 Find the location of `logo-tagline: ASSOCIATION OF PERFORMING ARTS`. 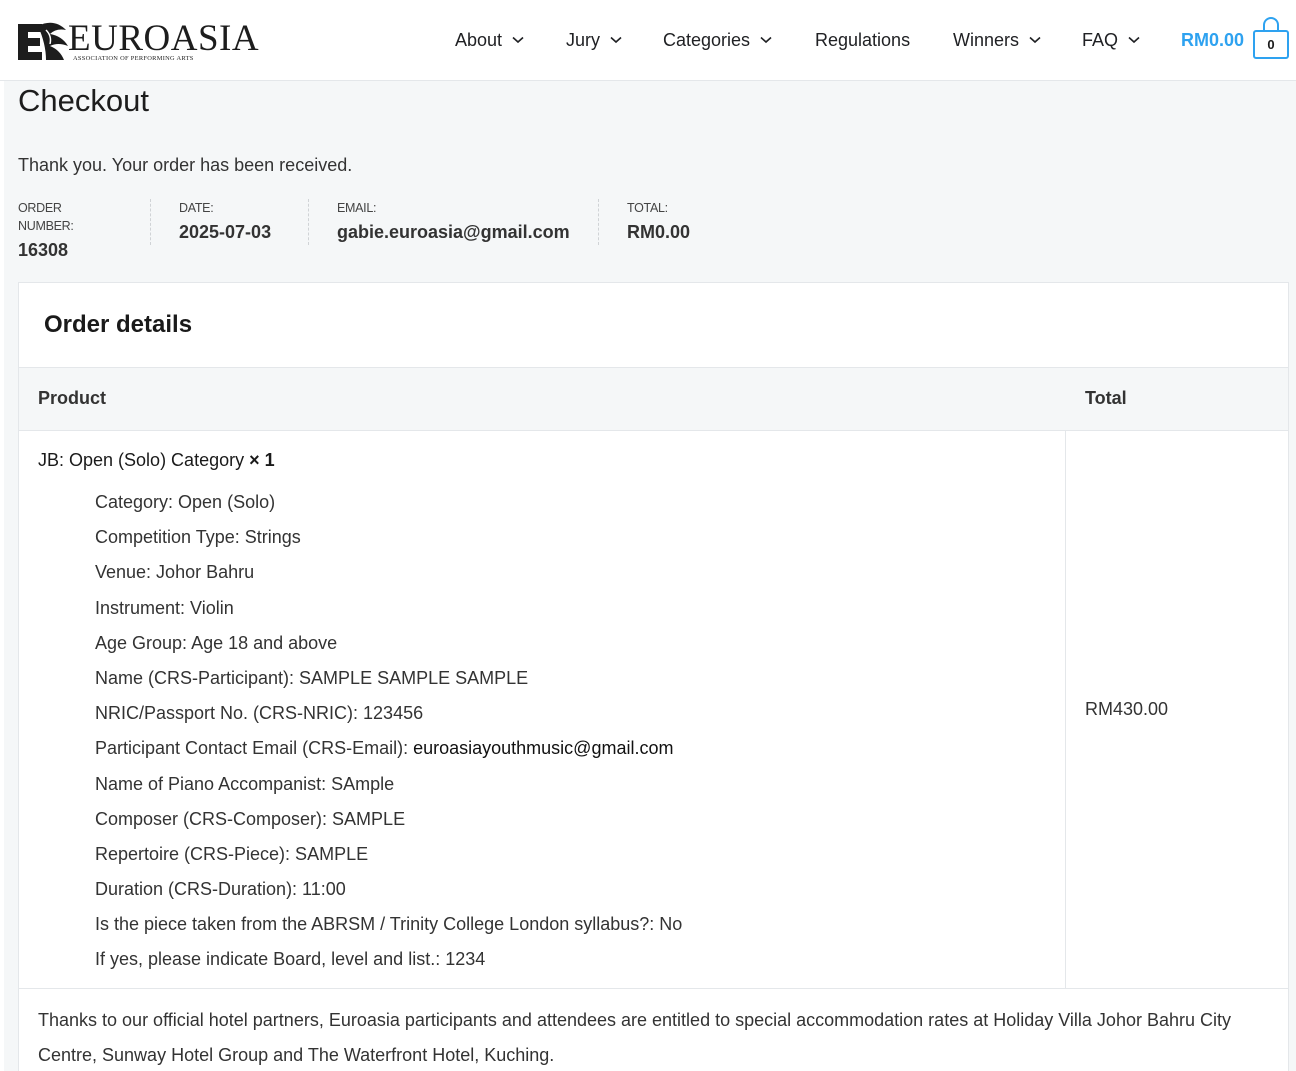

logo-tagline: ASSOCIATION OF PERFORMING ARTS is located at coordinates (133, 58).